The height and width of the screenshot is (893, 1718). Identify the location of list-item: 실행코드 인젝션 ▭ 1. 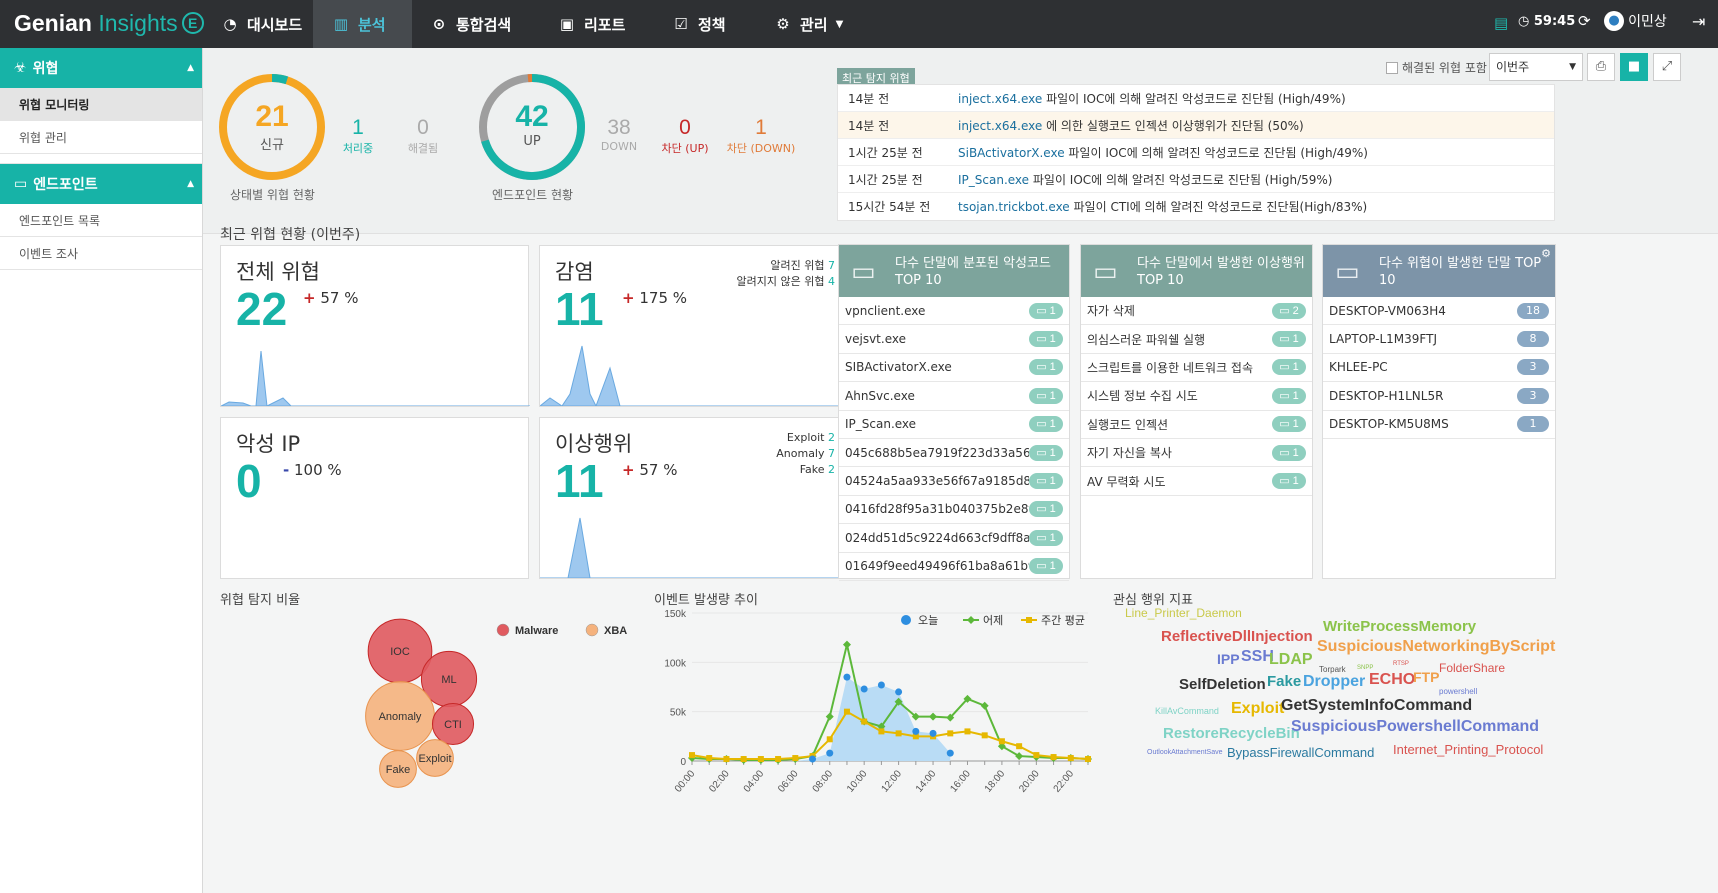
(1196, 425).